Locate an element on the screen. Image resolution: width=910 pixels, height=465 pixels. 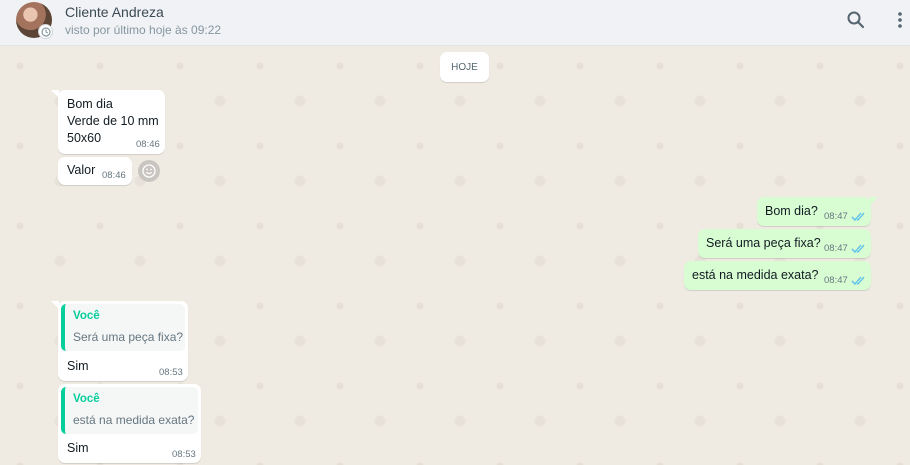
contact-name: Cliente Andreza is located at coordinates (114, 12).